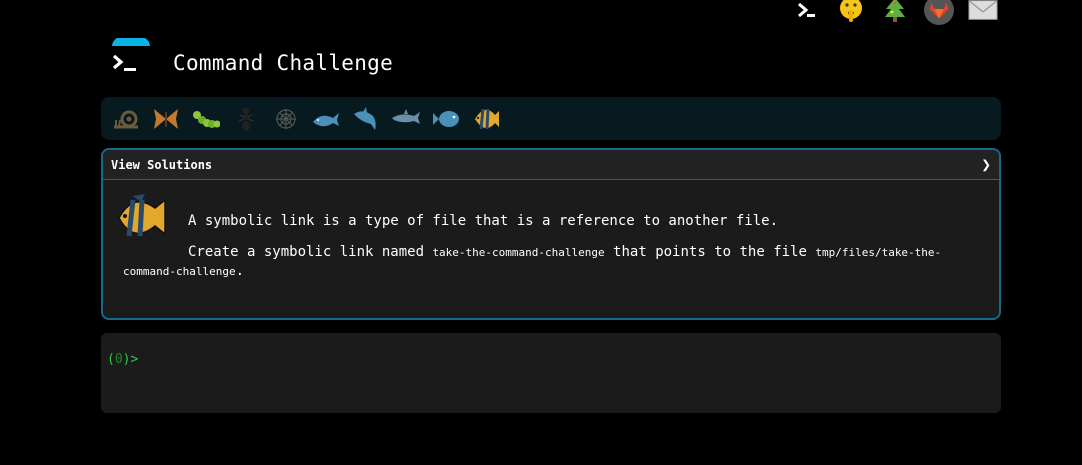  What do you see at coordinates (126, 119) in the screenshot?
I see `level-snail-icon` at bounding box center [126, 119].